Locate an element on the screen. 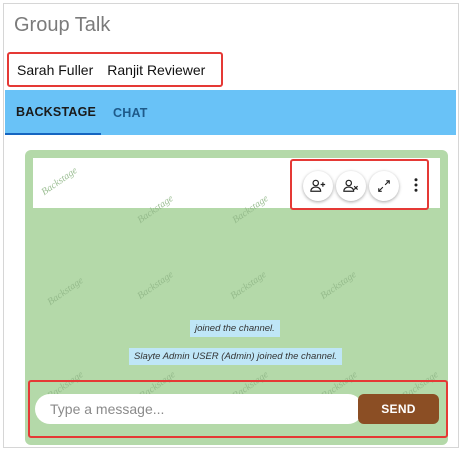 This screenshot has height=451, width=462. system-message: joined the channel. is located at coordinates (235, 328).